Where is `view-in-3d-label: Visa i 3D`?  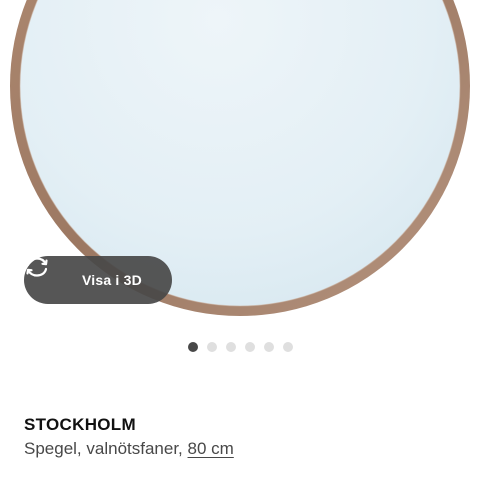
view-in-3d-label: Visa i 3D is located at coordinates (112, 280).